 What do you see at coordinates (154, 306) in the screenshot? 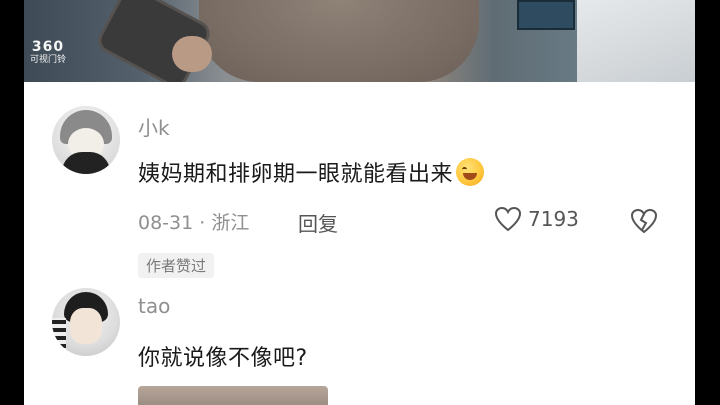
I see `comment-username: tao` at bounding box center [154, 306].